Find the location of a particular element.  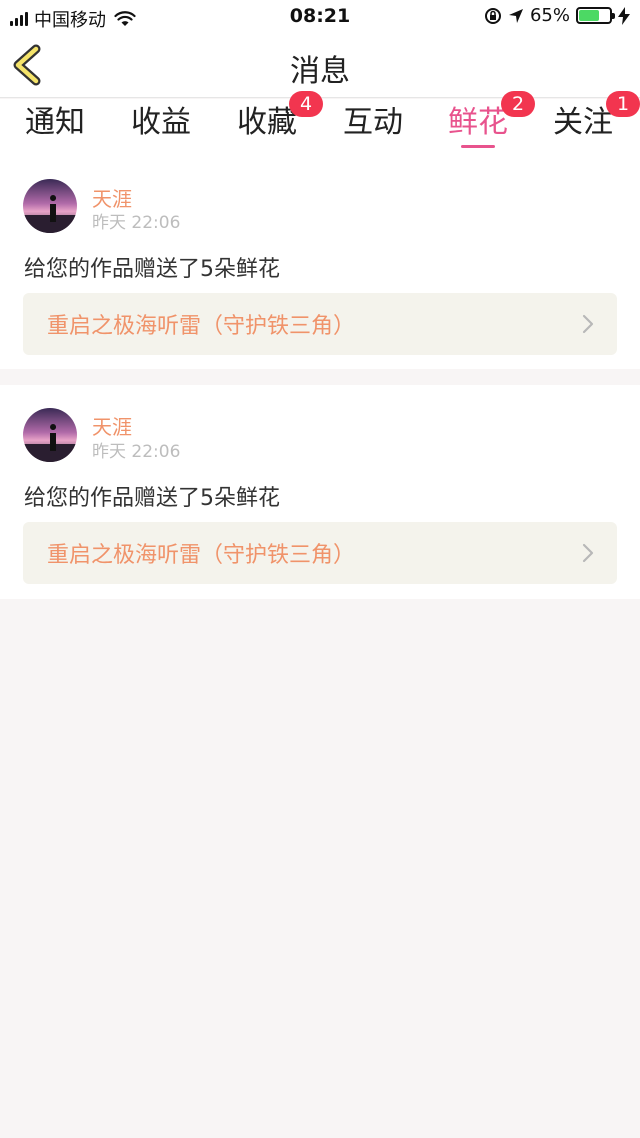

charging-icon is located at coordinates (624, 15).